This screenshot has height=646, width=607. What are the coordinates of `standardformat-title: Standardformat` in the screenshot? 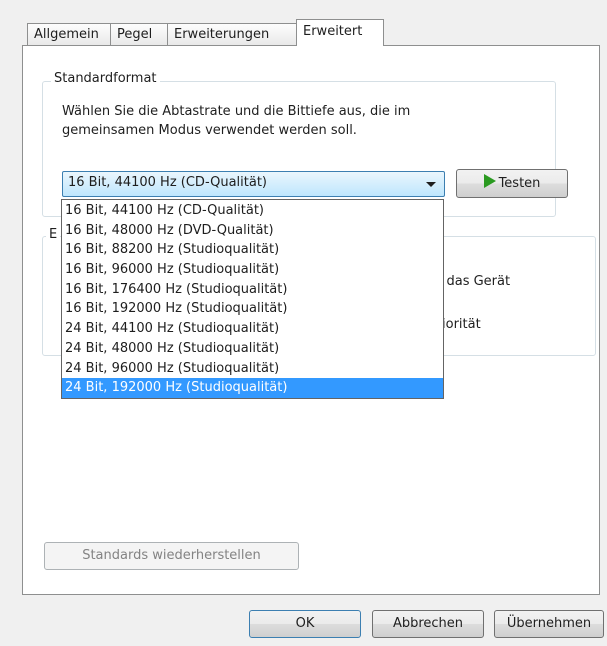 It's located at (105, 78).